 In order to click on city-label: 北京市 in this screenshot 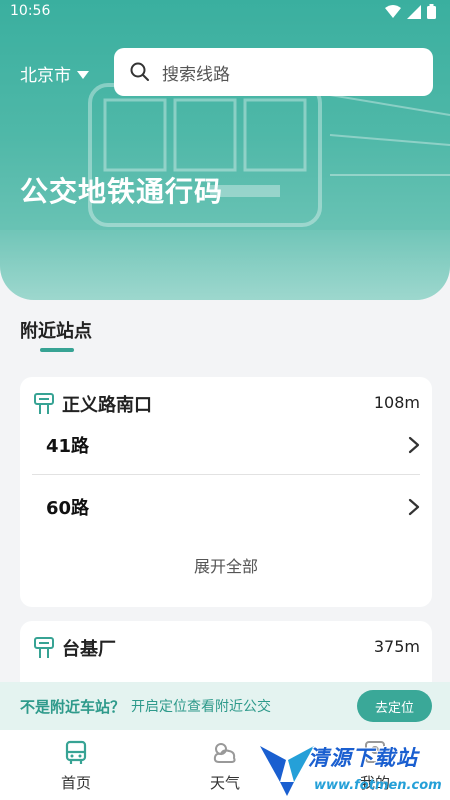, I will do `click(45, 76)`.